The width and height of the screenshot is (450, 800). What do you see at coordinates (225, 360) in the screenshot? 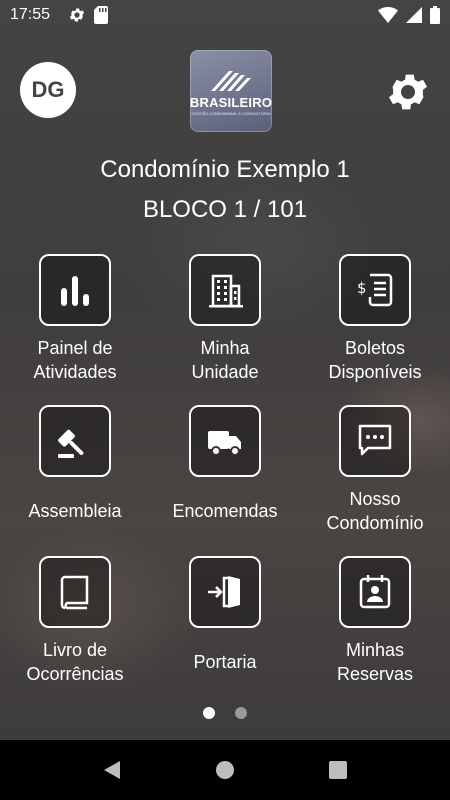
I see `menu-label: Minha Unidade` at bounding box center [225, 360].